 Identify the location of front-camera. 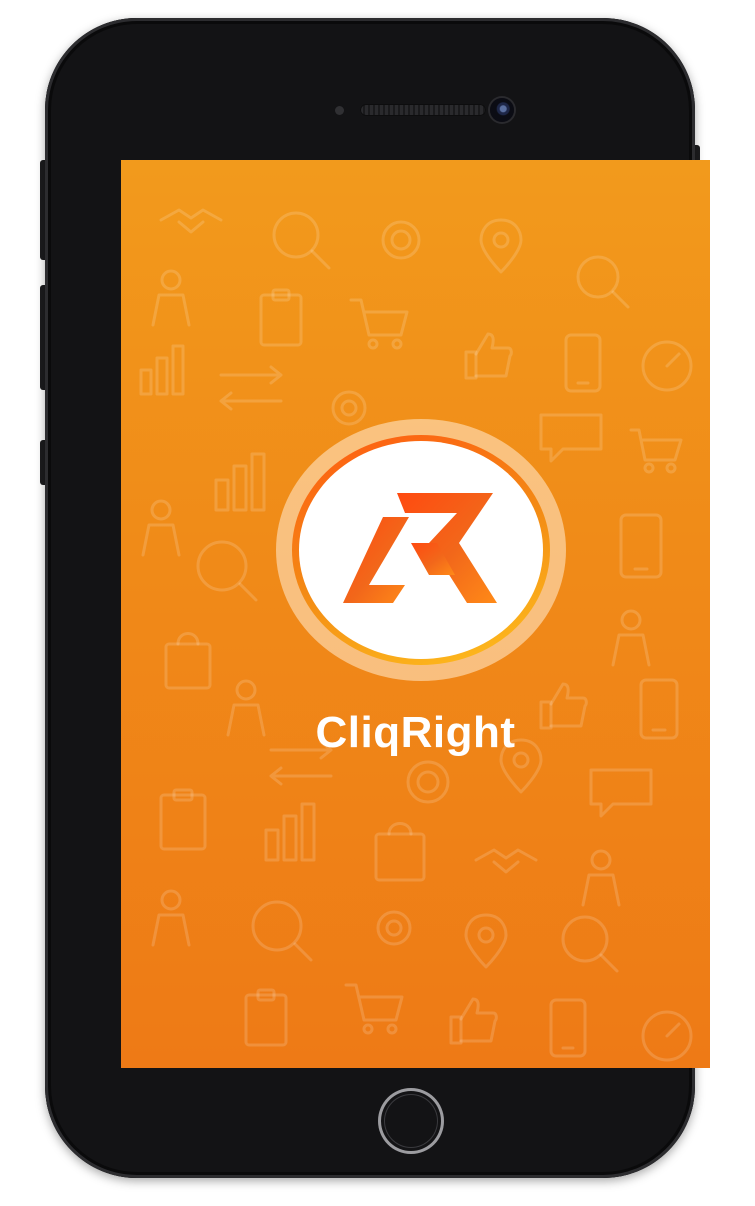
(502, 110).